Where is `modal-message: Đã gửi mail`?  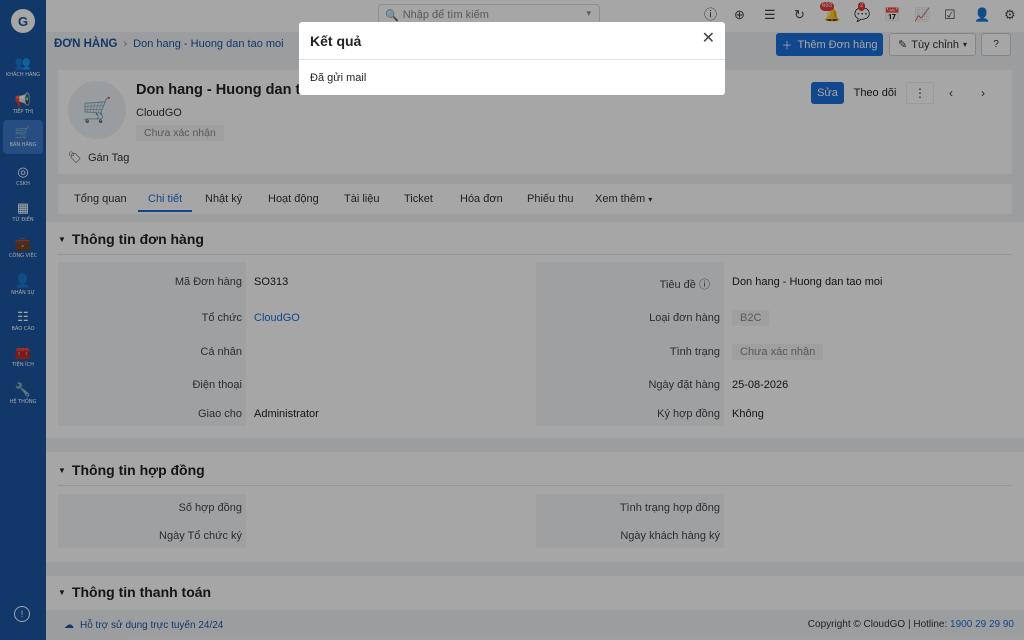
modal-message: Đã gửi mail is located at coordinates (338, 78).